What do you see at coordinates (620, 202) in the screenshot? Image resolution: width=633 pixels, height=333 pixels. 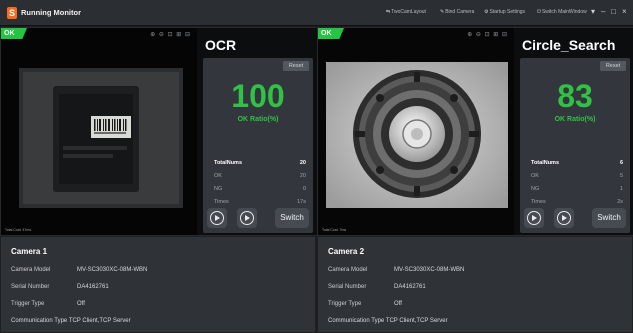 I see `stat-value: 2s` at bounding box center [620, 202].